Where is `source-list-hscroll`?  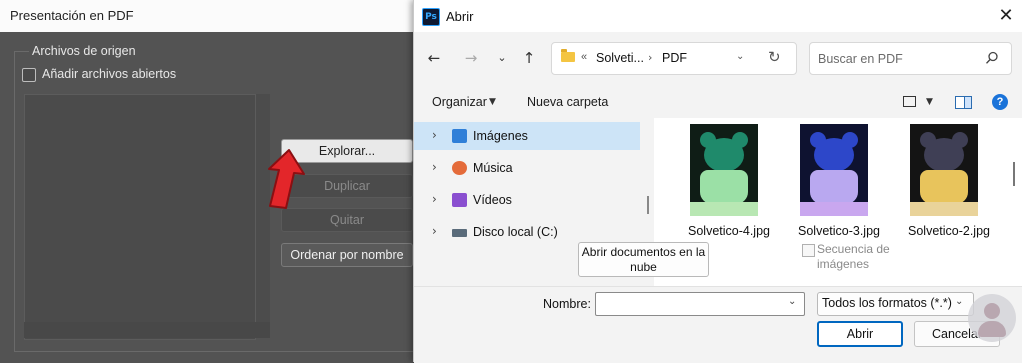 source-list-hscroll is located at coordinates (147, 330).